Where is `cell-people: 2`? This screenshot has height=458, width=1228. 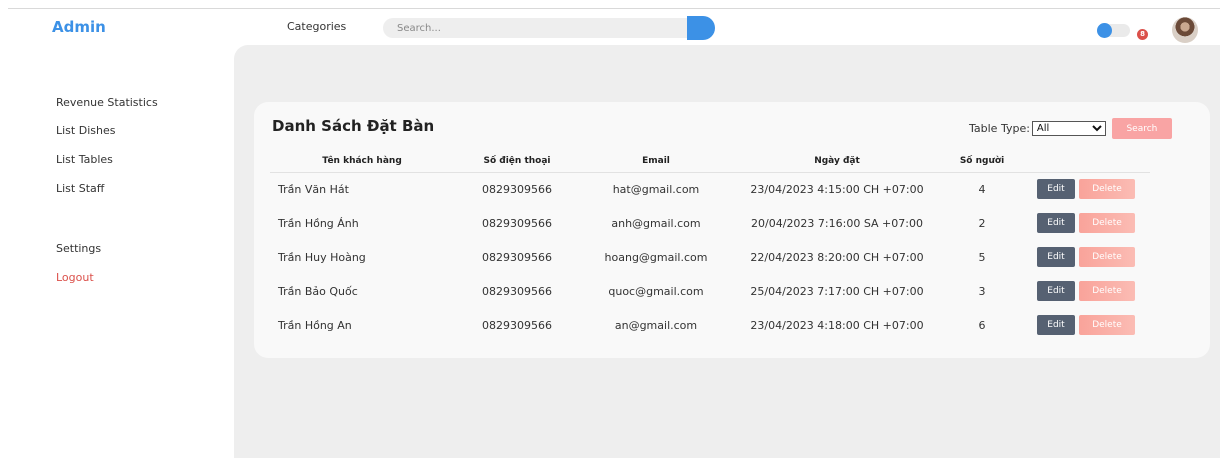 cell-people: 2 is located at coordinates (982, 223).